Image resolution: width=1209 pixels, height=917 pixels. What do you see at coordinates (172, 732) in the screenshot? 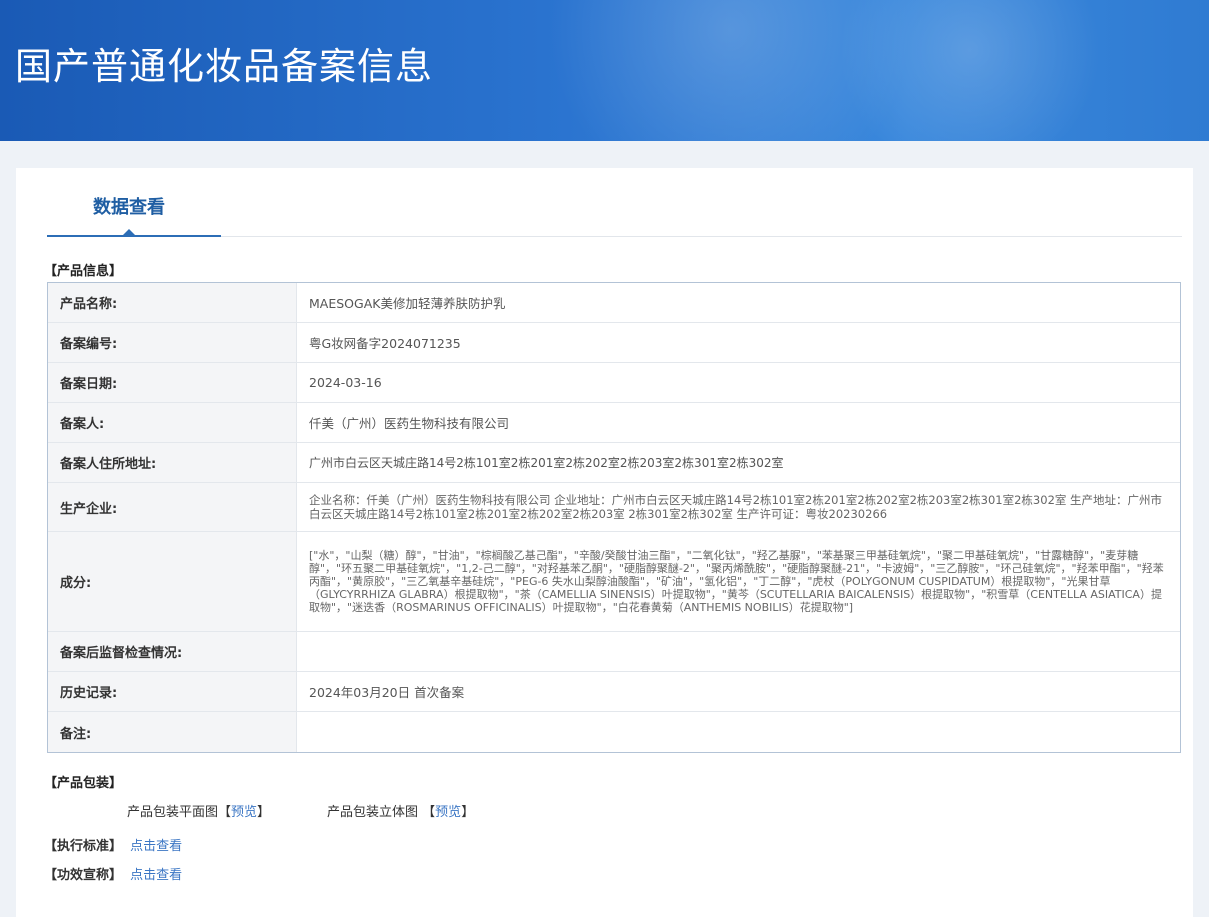
I see `row-label: 备注:` at bounding box center [172, 732].